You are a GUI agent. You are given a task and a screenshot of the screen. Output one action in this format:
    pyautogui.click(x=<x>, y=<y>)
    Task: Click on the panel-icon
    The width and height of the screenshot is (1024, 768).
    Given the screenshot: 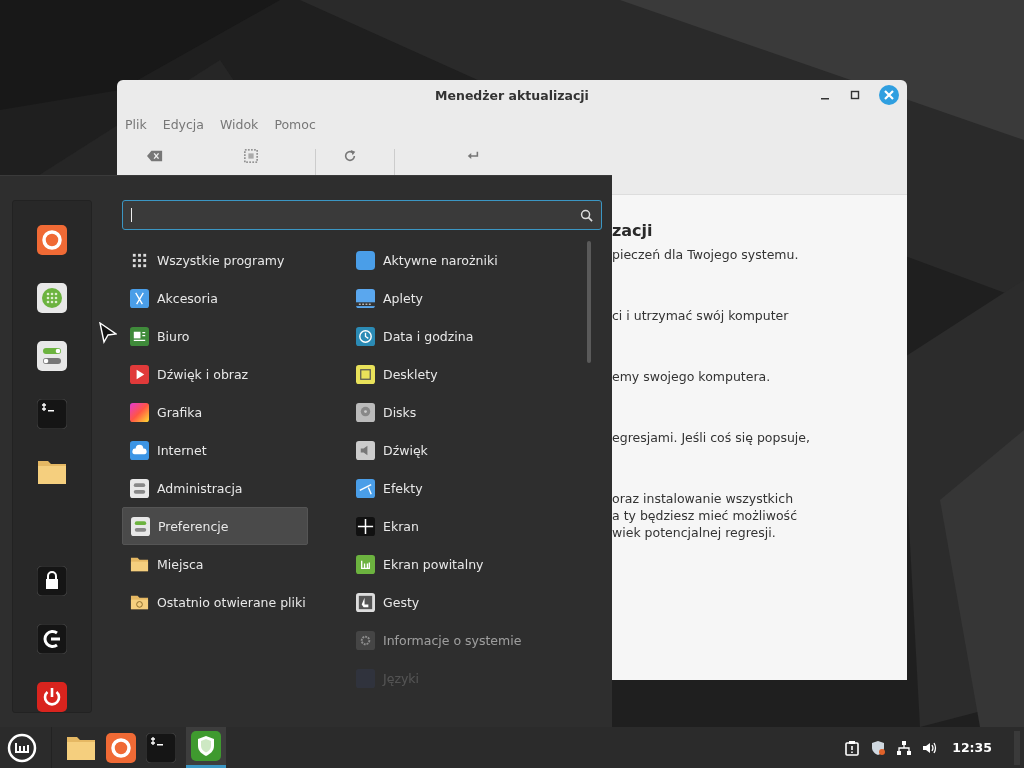 What is the action you would take?
    pyautogui.click(x=365, y=298)
    